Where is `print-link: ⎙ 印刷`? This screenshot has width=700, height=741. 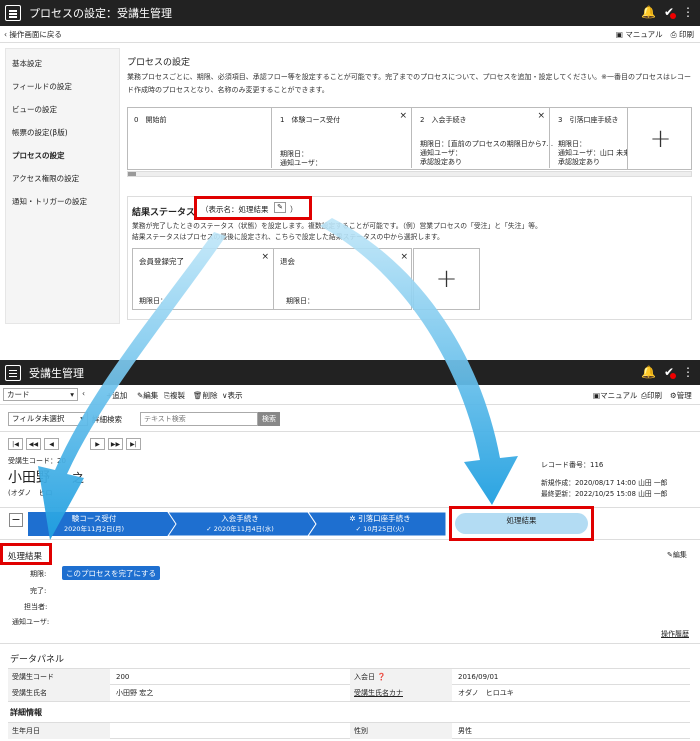
print-link: ⎙ 印刷 is located at coordinates (682, 34).